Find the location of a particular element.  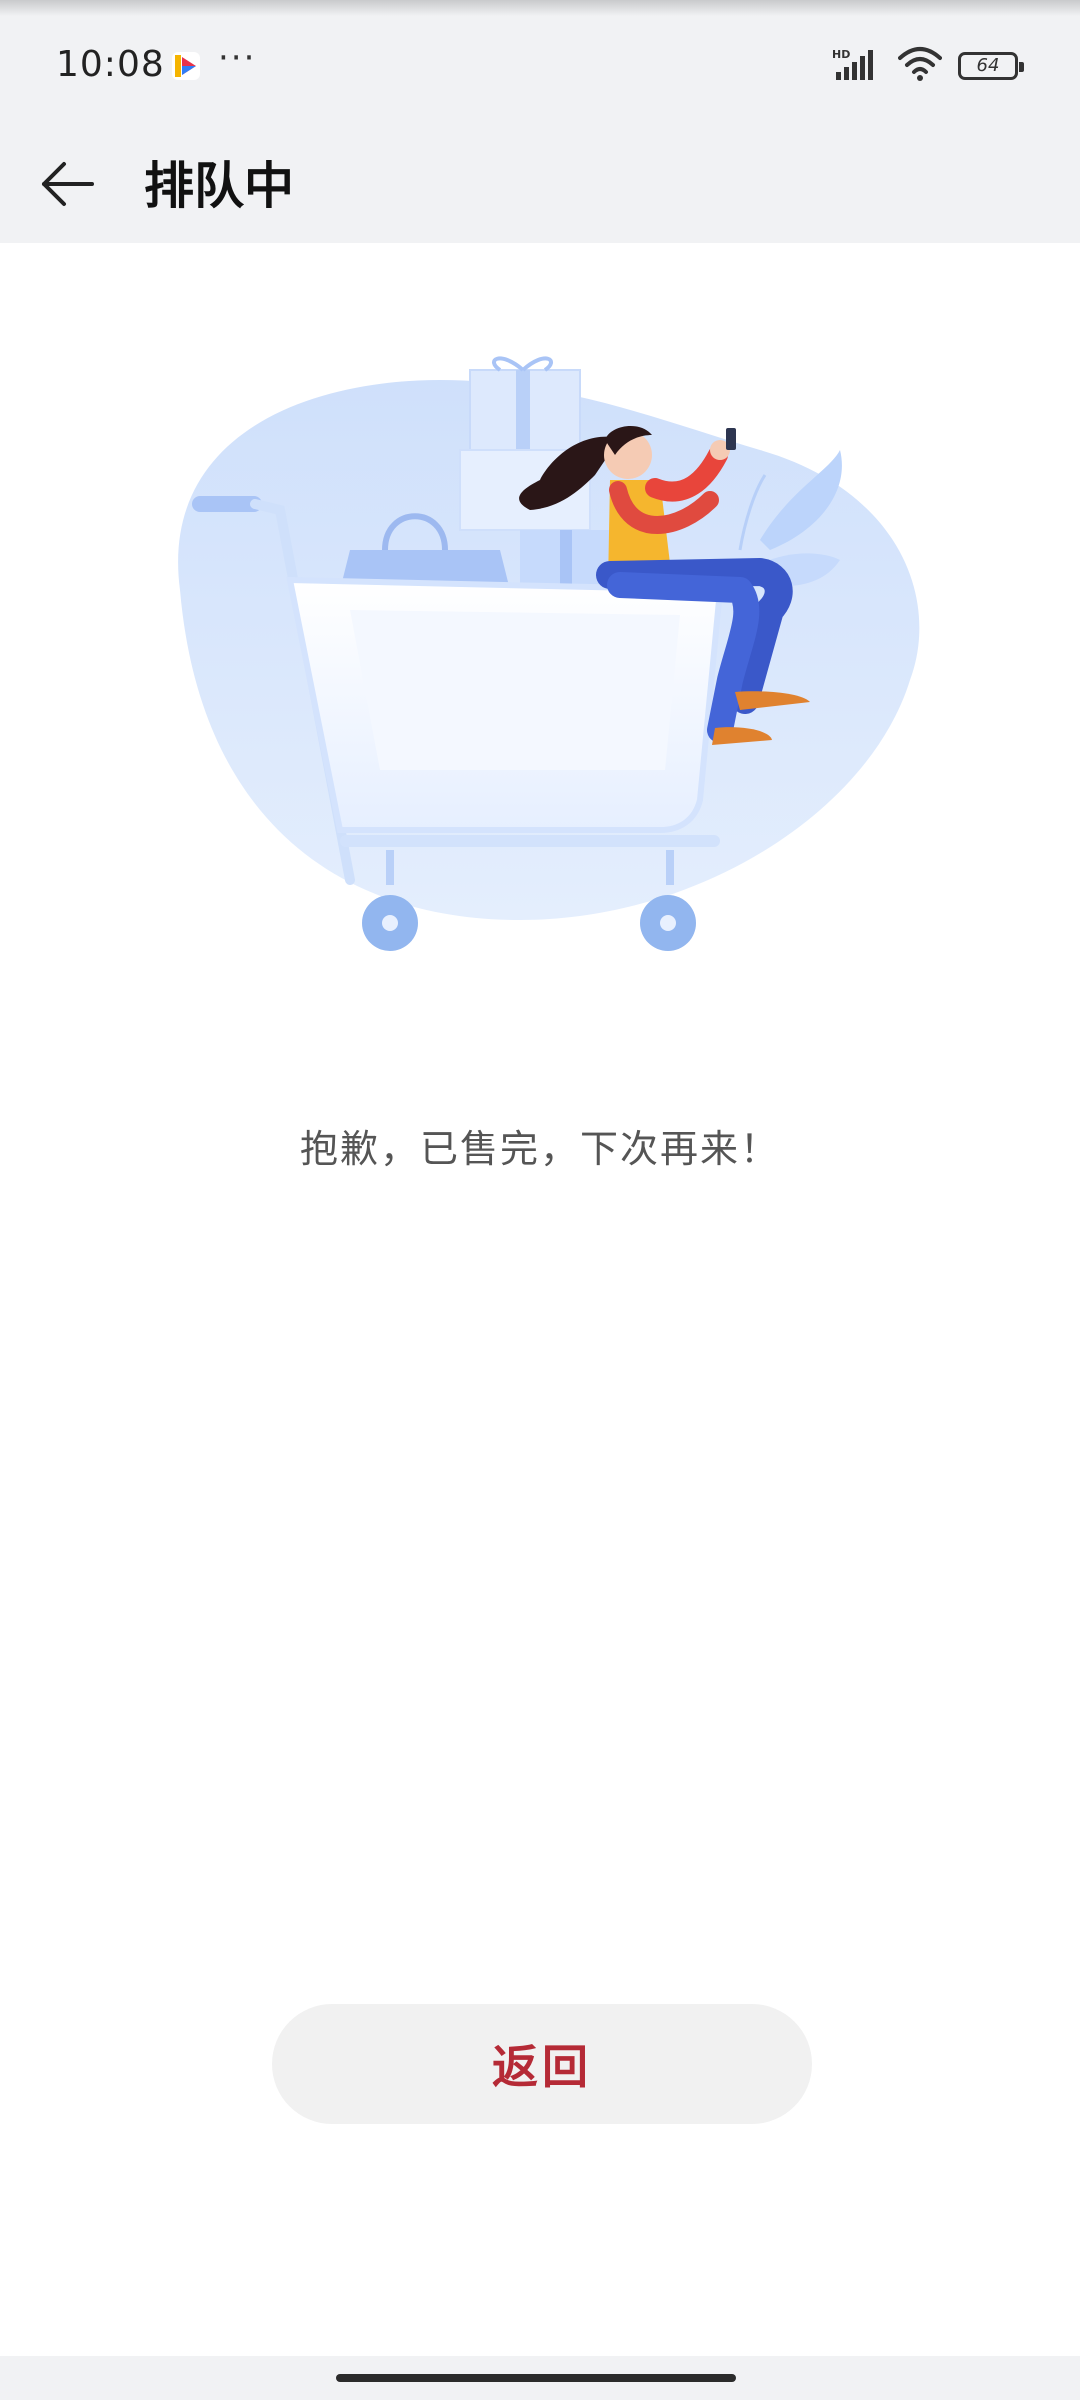

status-indicators: HD 64 is located at coordinates (928, 66).